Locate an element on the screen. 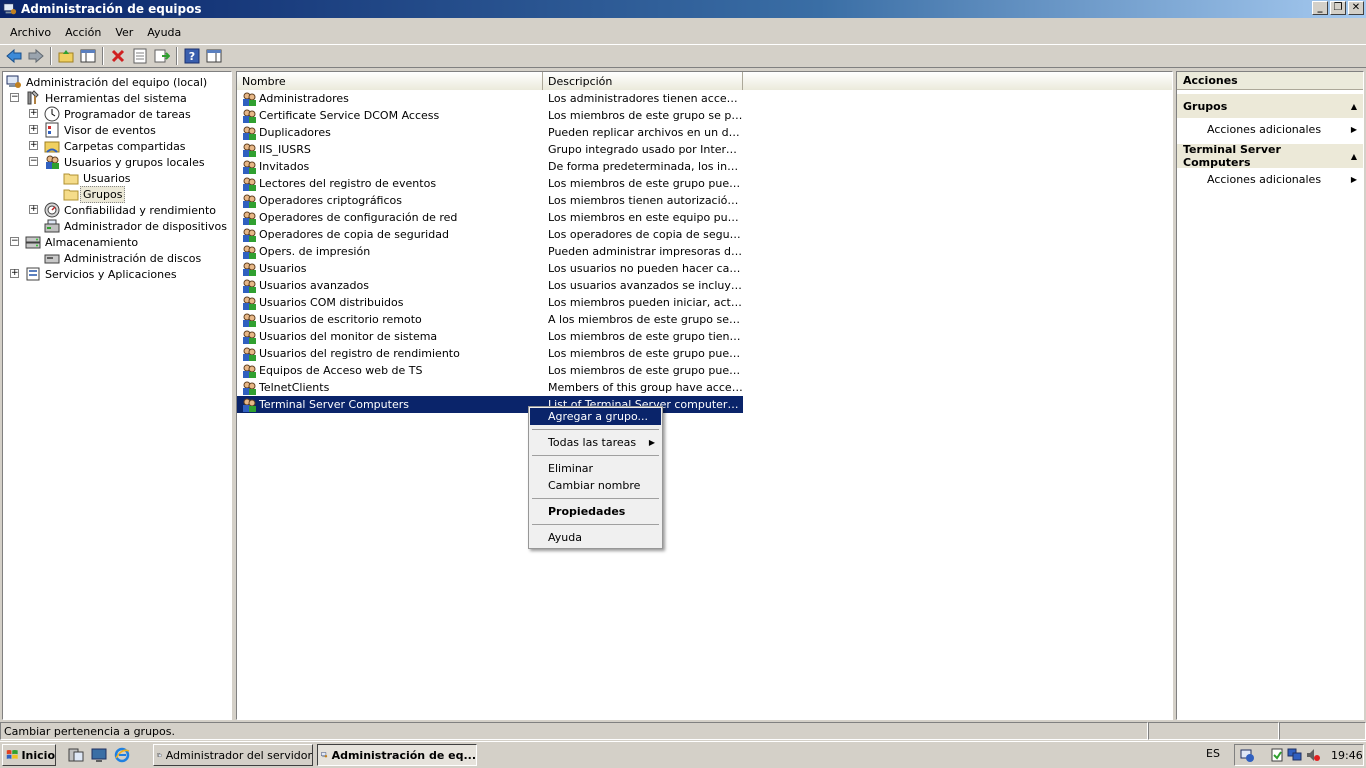 The image size is (1366, 768). internet-explorer-icon is located at coordinates (122, 755).